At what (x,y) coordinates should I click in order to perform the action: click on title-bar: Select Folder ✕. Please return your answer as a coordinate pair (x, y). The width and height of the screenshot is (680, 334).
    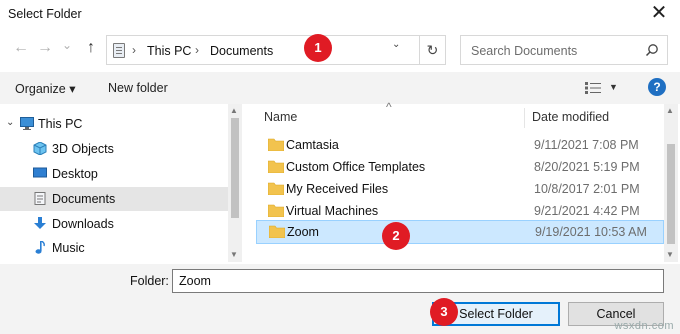
    Looking at the image, I should click on (340, 14).